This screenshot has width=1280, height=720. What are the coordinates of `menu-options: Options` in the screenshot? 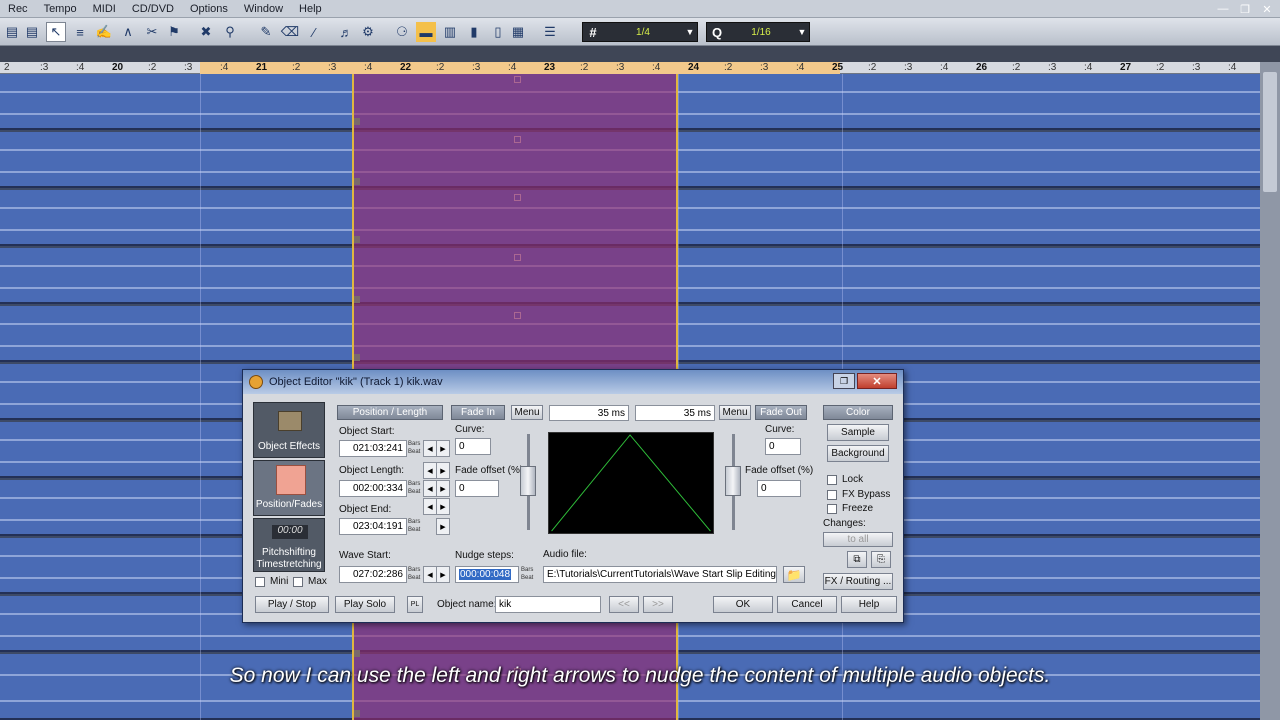 It's located at (209, 9).